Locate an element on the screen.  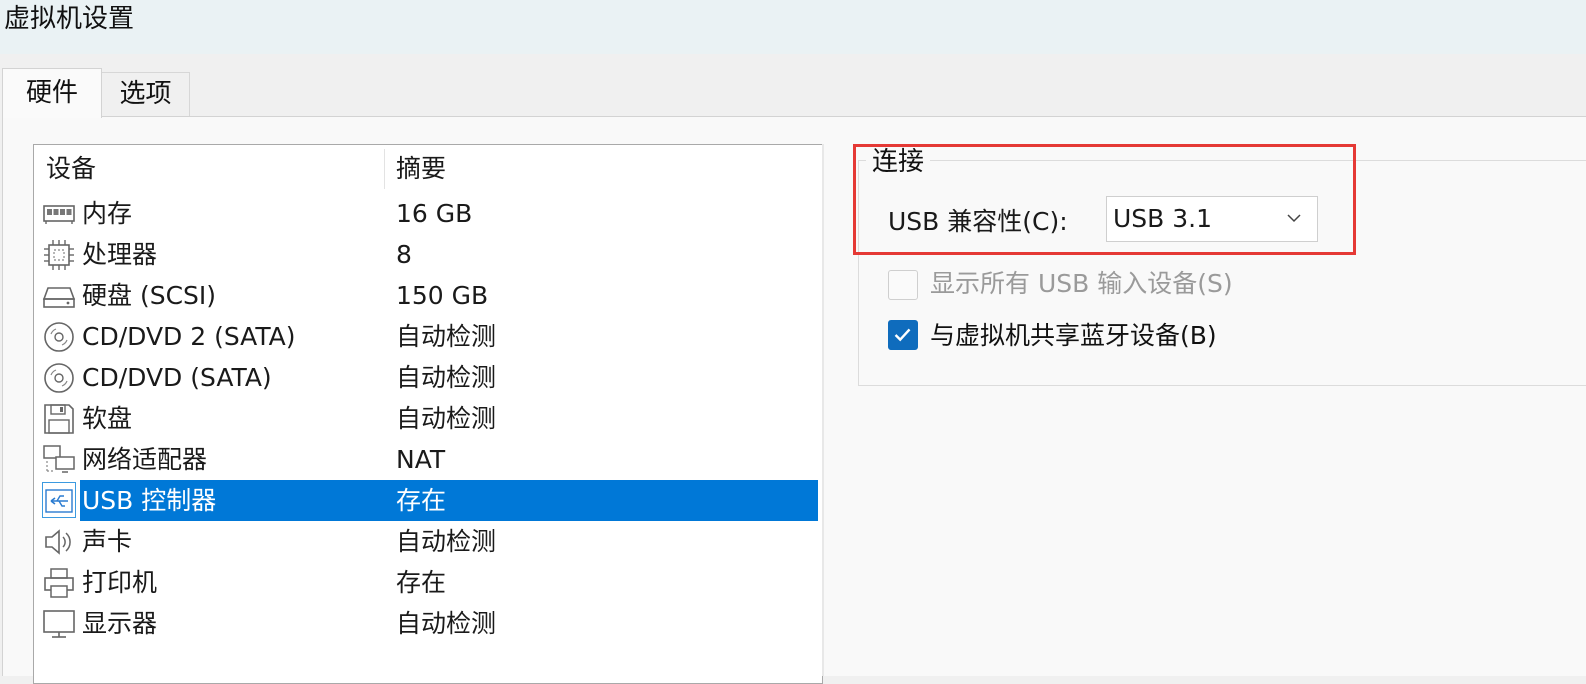
device-summary: 16 GB is located at coordinates (434, 213).